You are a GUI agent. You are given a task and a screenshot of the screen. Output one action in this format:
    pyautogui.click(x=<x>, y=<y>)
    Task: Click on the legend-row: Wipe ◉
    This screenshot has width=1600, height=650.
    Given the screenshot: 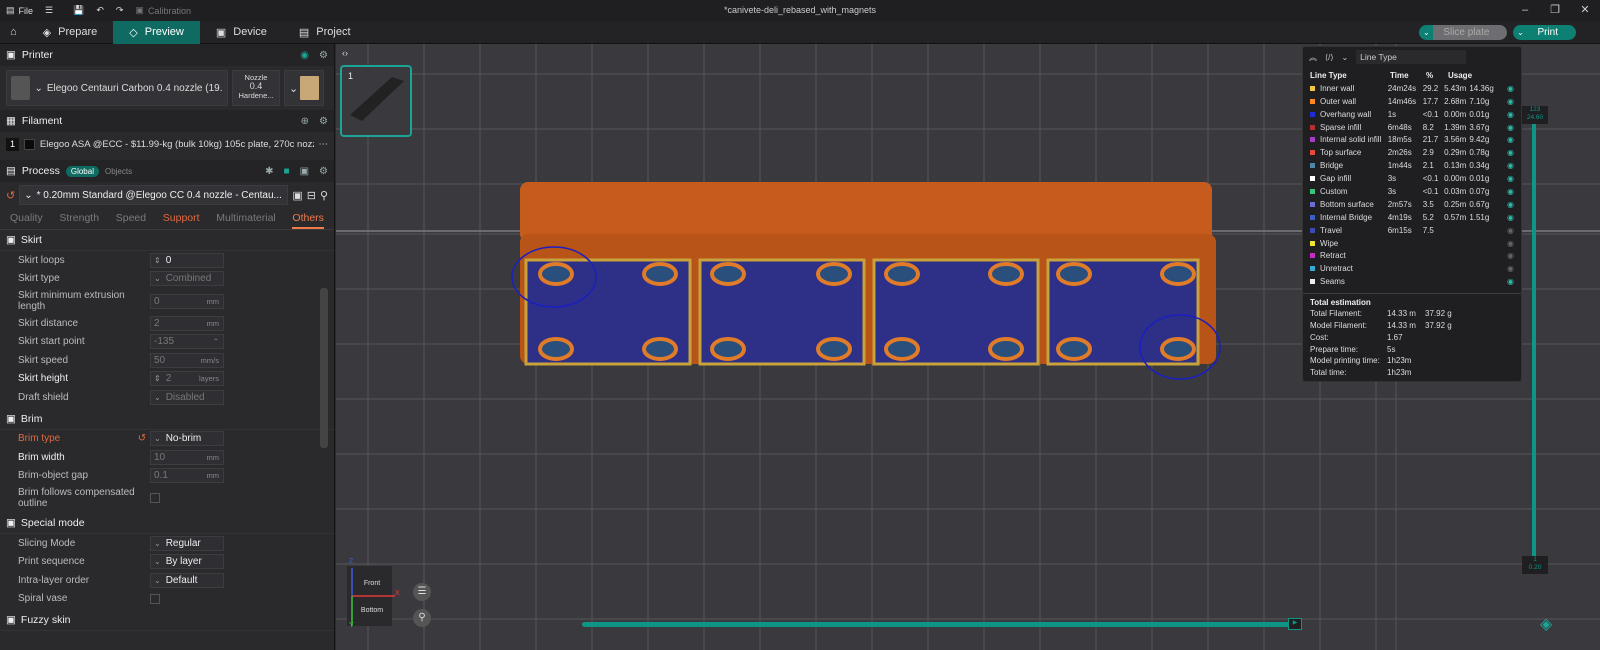 What is the action you would take?
    pyautogui.click(x=1412, y=243)
    